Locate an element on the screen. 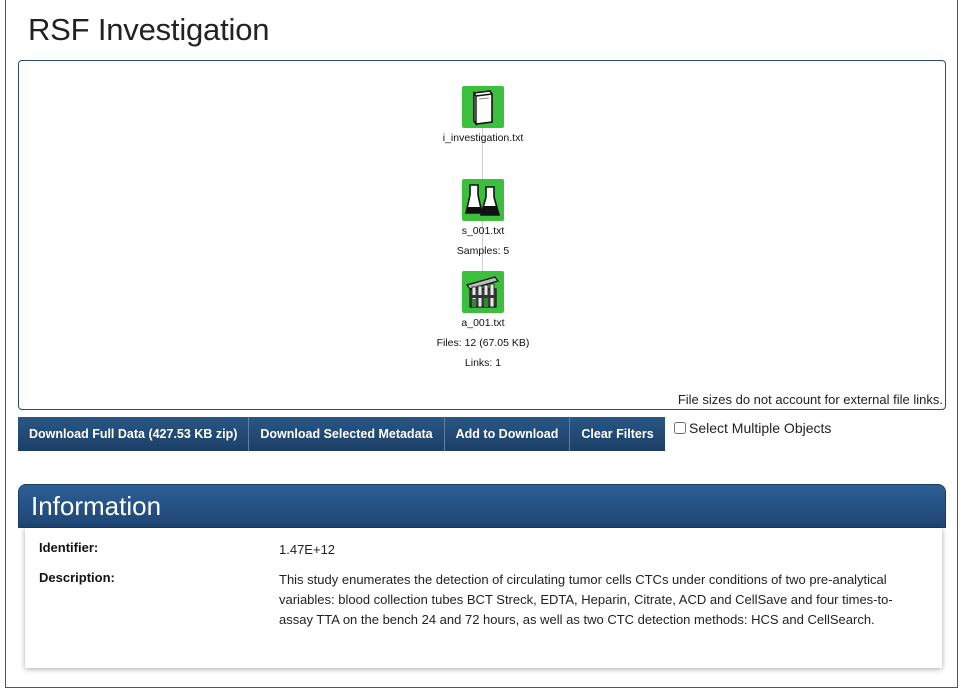 The image size is (963, 690). page-title: RSF Investigation is located at coordinates (149, 29).